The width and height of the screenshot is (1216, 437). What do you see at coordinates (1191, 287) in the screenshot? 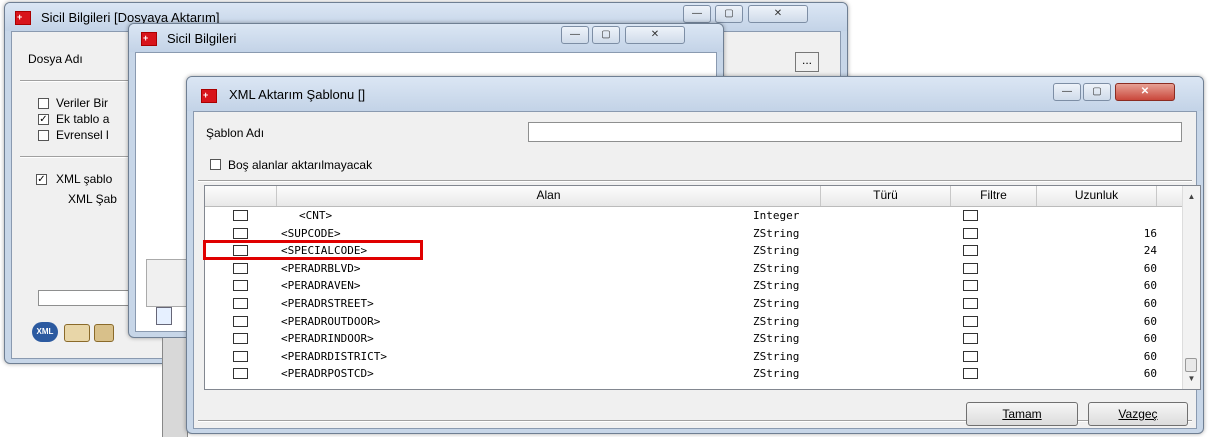
I see `vertical-scrollbar: ▲ ▼` at bounding box center [1191, 287].